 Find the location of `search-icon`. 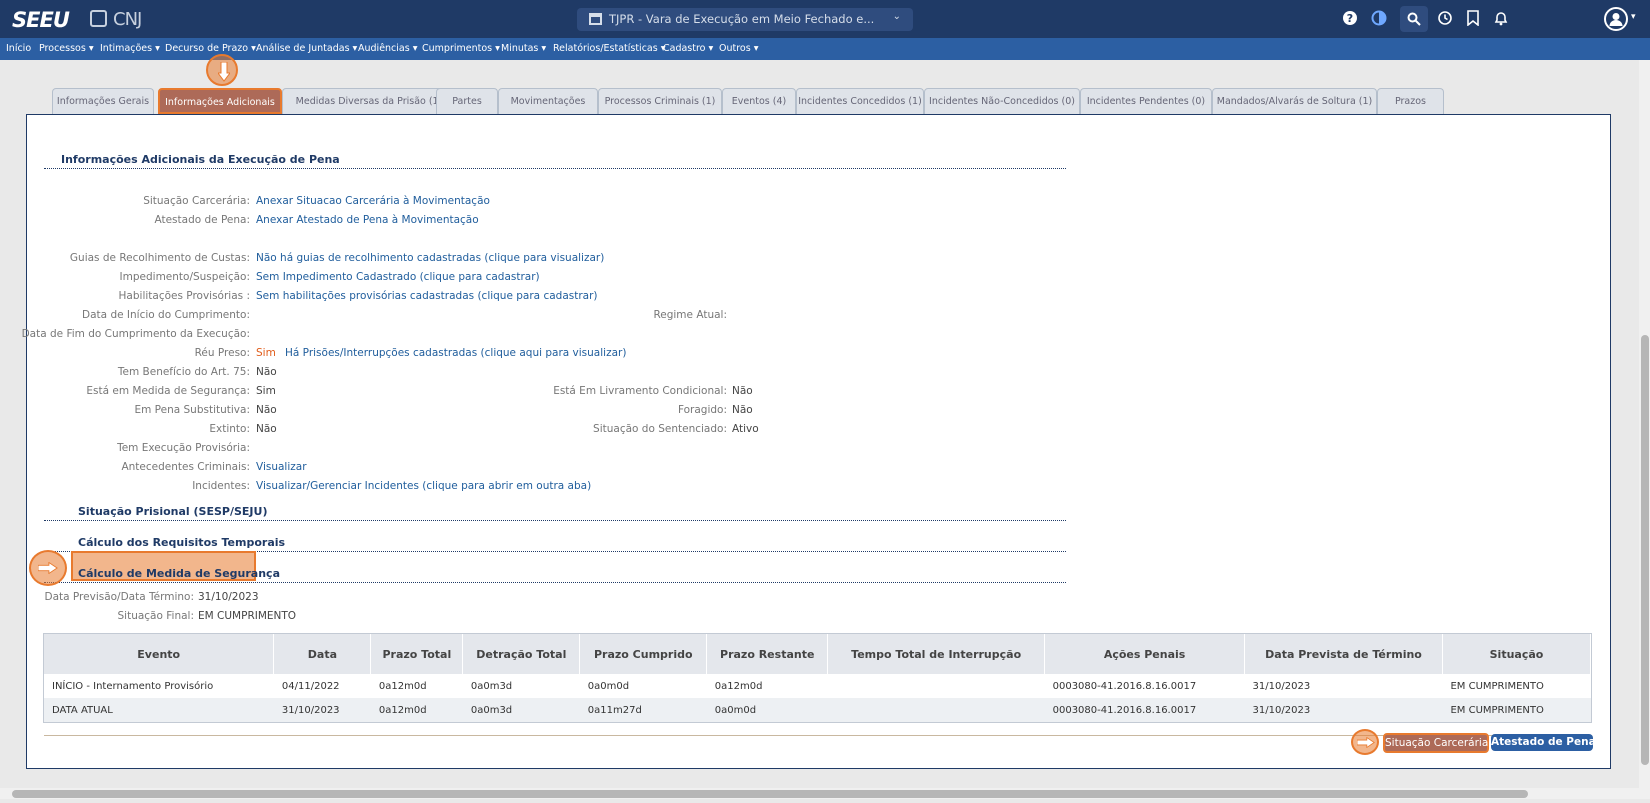

search-icon is located at coordinates (1414, 19).